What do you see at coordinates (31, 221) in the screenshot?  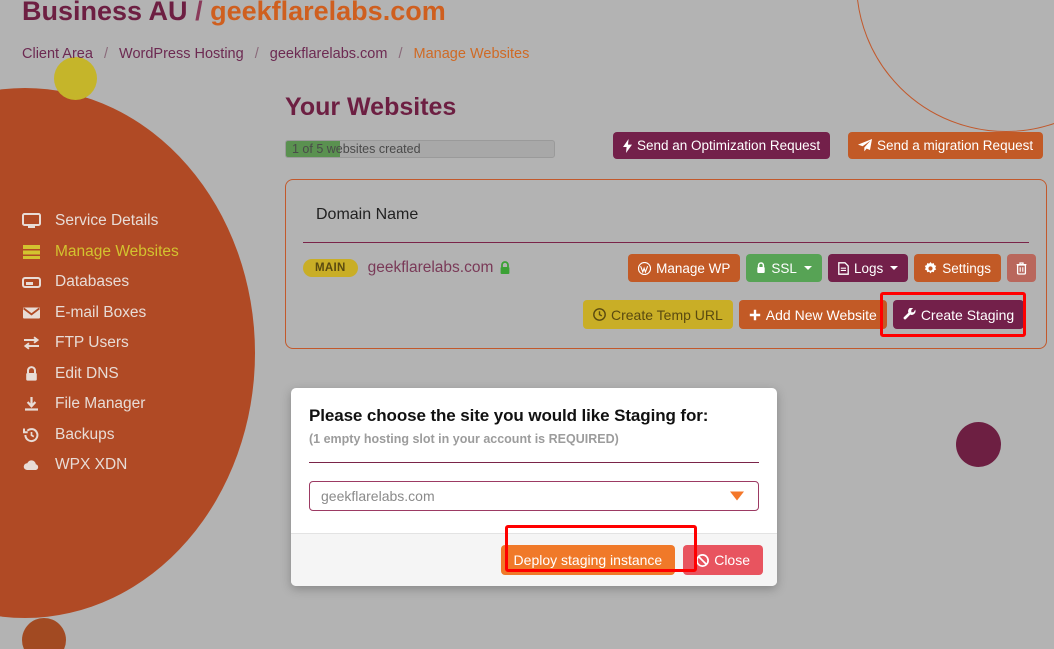 I see `monitor-icon` at bounding box center [31, 221].